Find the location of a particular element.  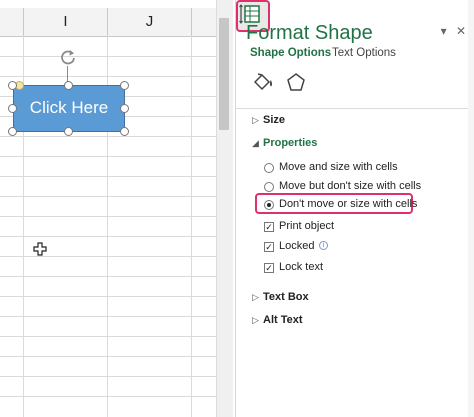

rotate-handle-icon is located at coordinates (68, 57).